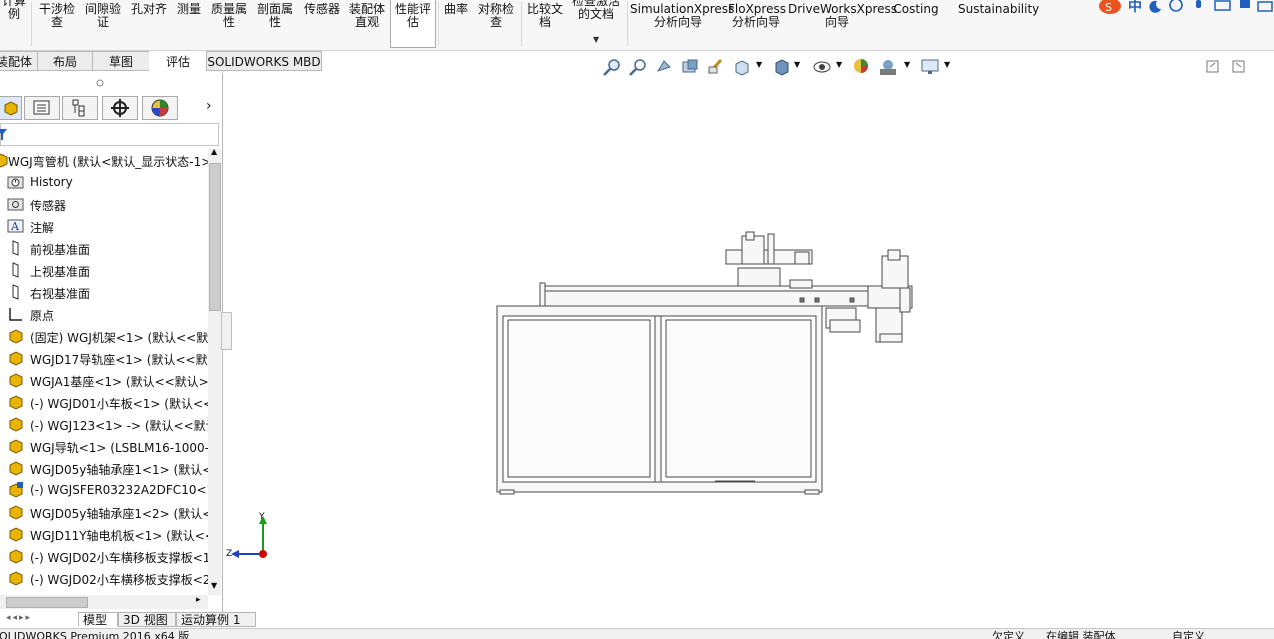 This screenshot has width=1274, height=639. Describe the element at coordinates (1199, 7) in the screenshot. I see `microphone-icon` at that location.